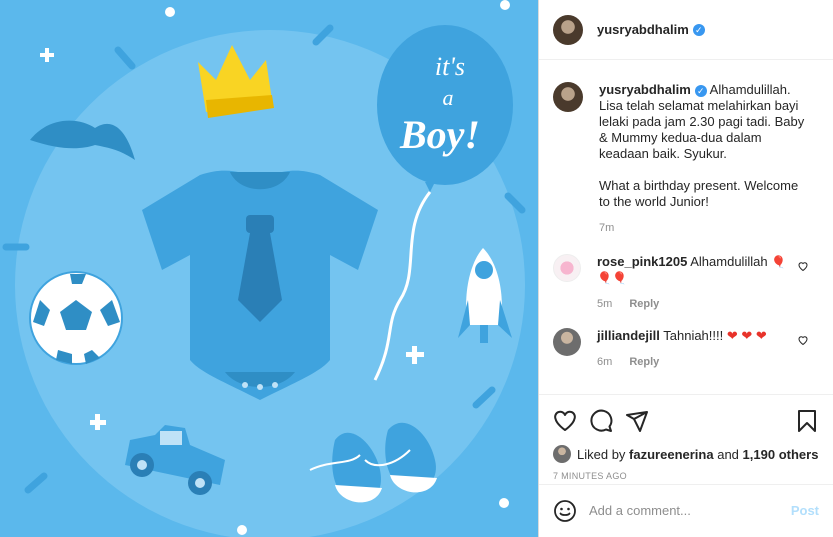 The image size is (833, 537). Describe the element at coordinates (565, 511) in the screenshot. I see `emoji-smiley-icon` at that location.